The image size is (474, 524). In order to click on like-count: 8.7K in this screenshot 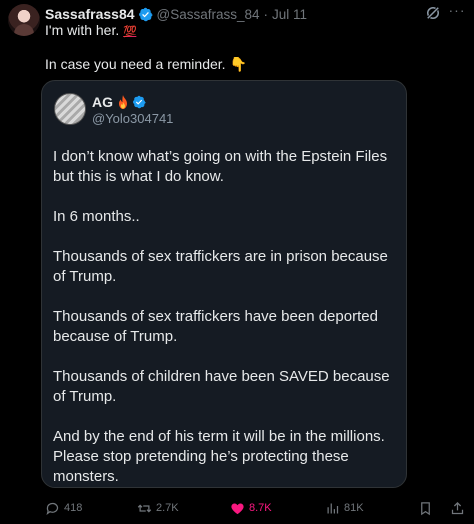, I will do `click(260, 508)`.